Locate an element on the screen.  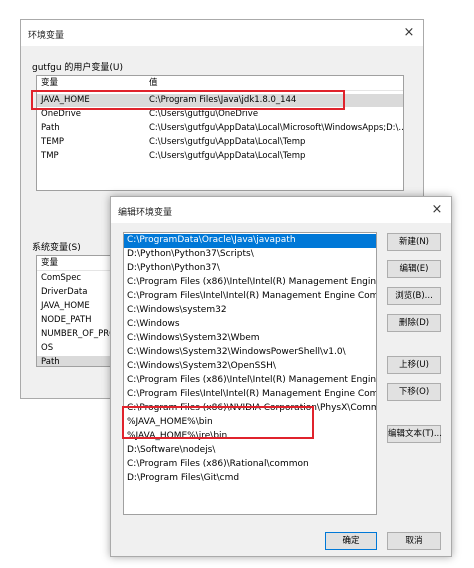
list-item: D:\Python\Python37\ is located at coordinates (250, 269).